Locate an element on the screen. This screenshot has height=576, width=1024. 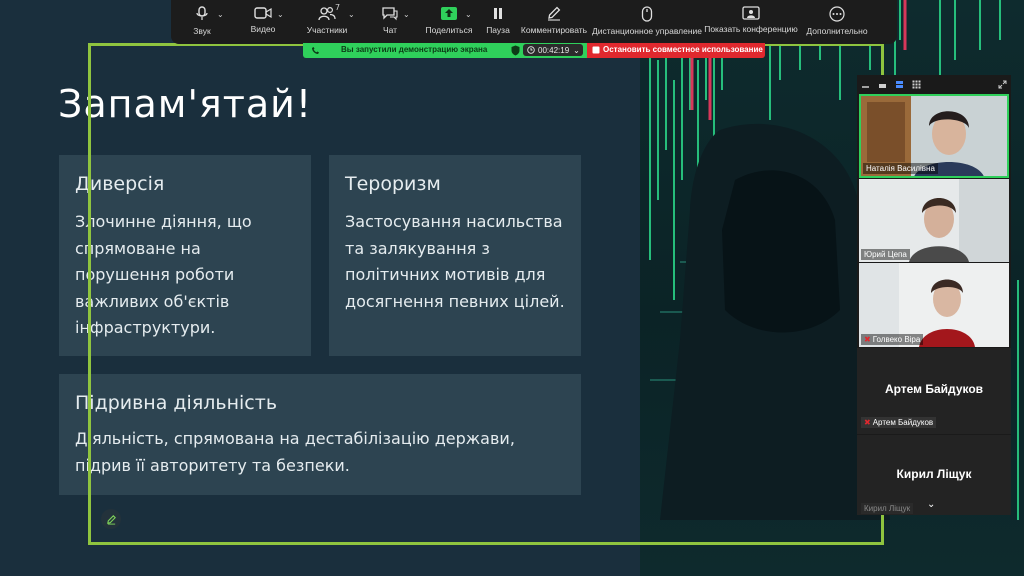
chat-button: ⌄ Чат is located at coordinates (390, 22).